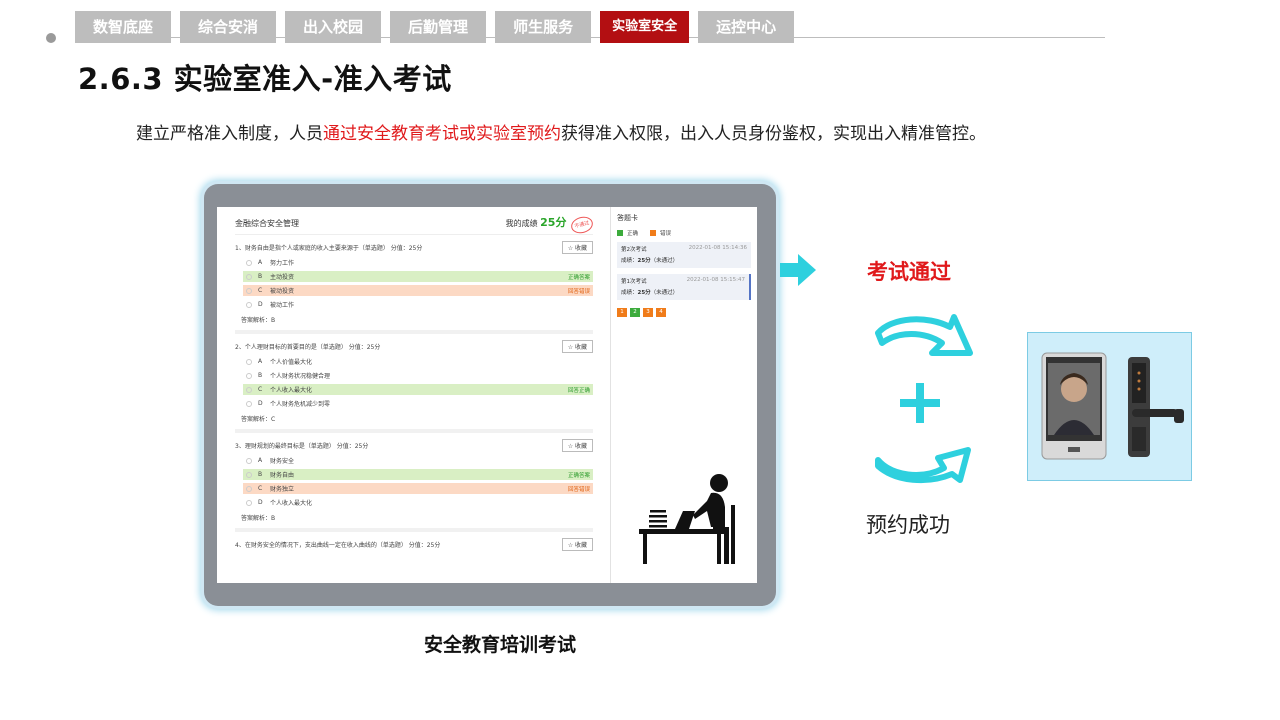 The width and height of the screenshot is (1280, 720). What do you see at coordinates (635, 312) in the screenshot?
I see `question-number: 2` at bounding box center [635, 312].